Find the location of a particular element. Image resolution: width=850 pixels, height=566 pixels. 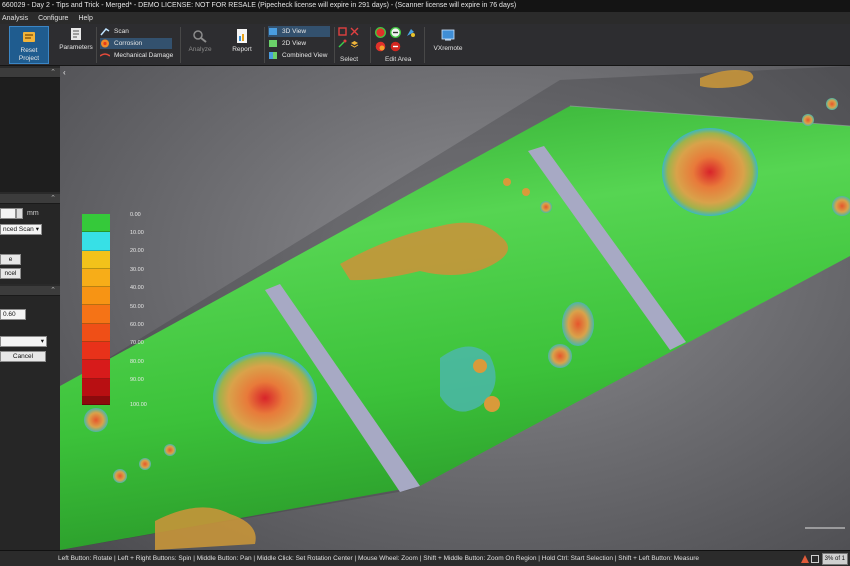

legend-tick: 40.00 is located at coordinates (137, 288).